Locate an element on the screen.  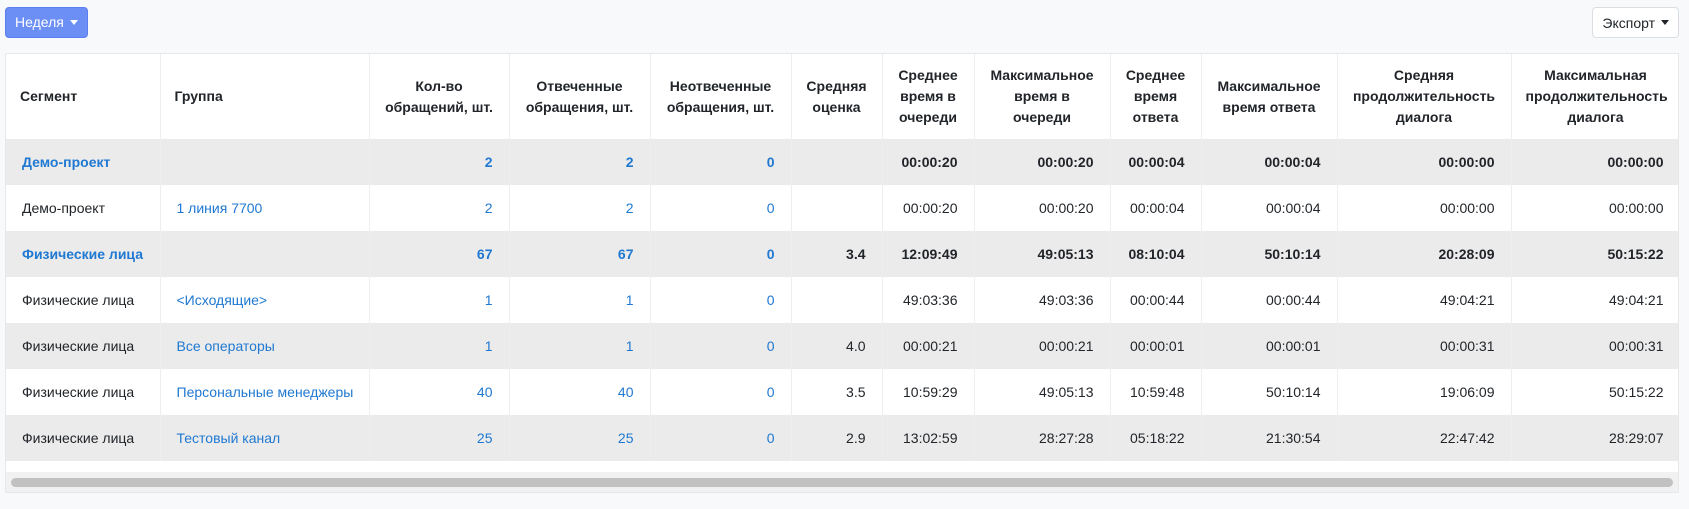
max-answer-cell: 21:30:54 is located at coordinates (1269, 438).